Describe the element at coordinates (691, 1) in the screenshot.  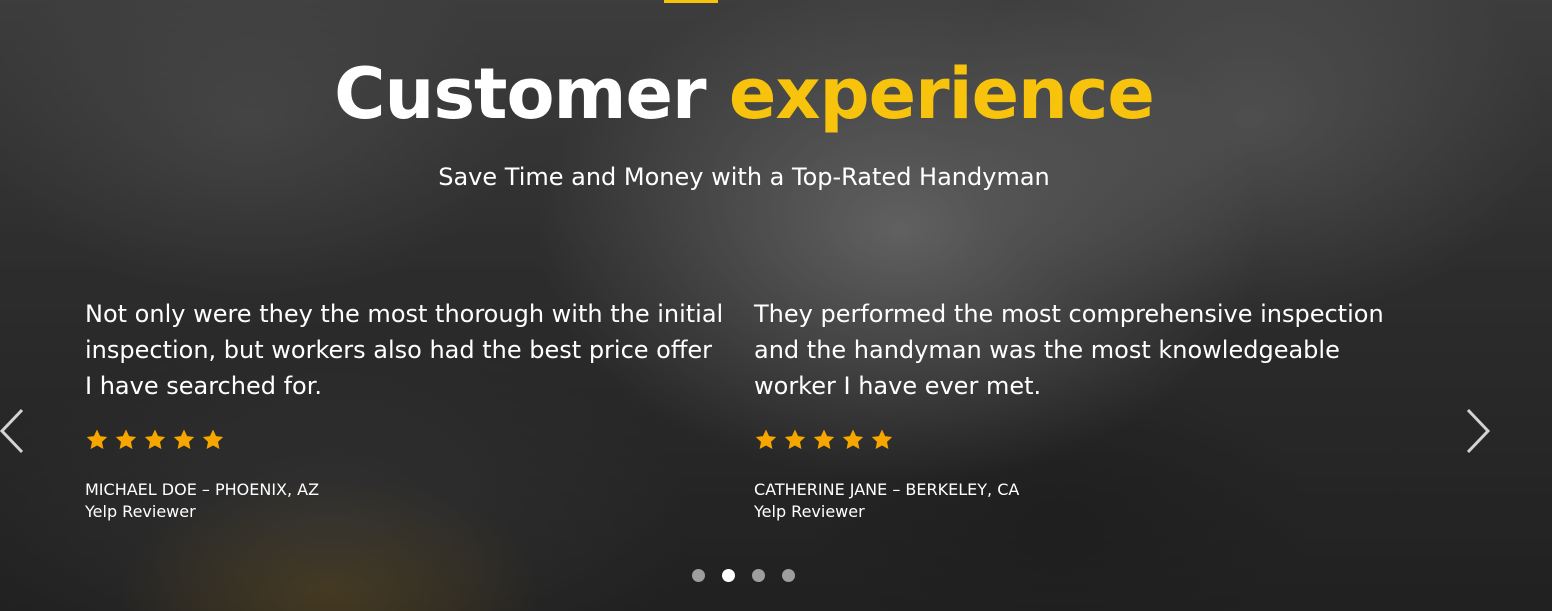
I see `top-accent-bar` at that location.